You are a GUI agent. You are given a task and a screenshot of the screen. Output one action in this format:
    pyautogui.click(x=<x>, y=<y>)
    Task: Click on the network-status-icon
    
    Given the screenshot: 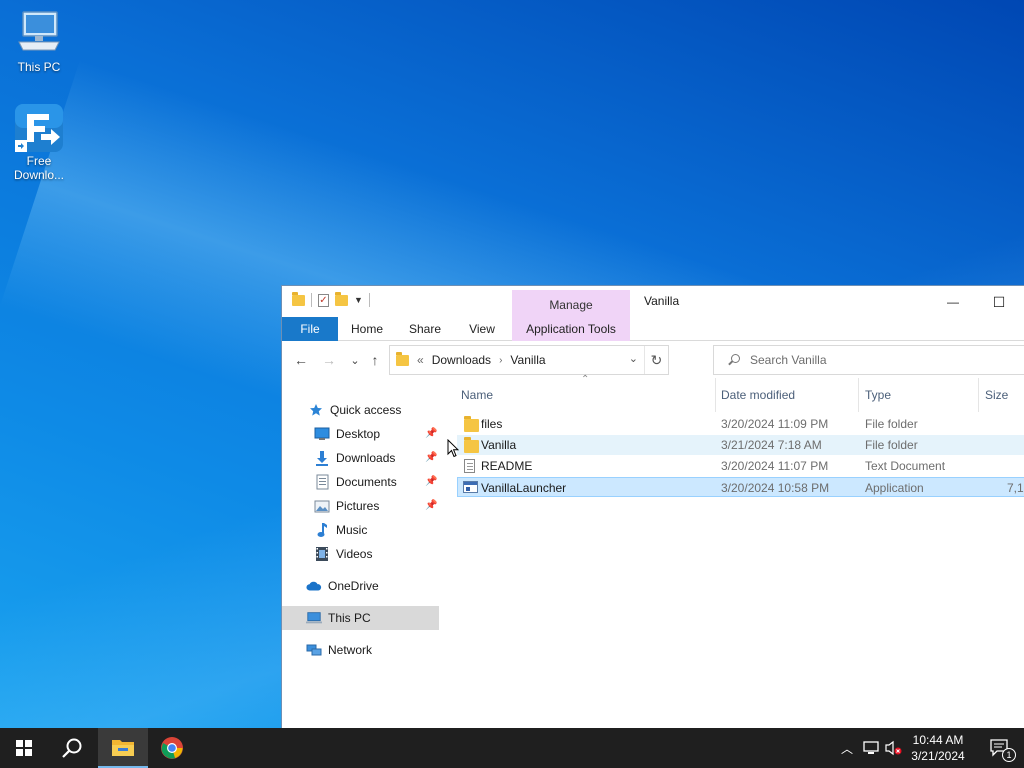 What is the action you would take?
    pyautogui.click(x=871, y=748)
    